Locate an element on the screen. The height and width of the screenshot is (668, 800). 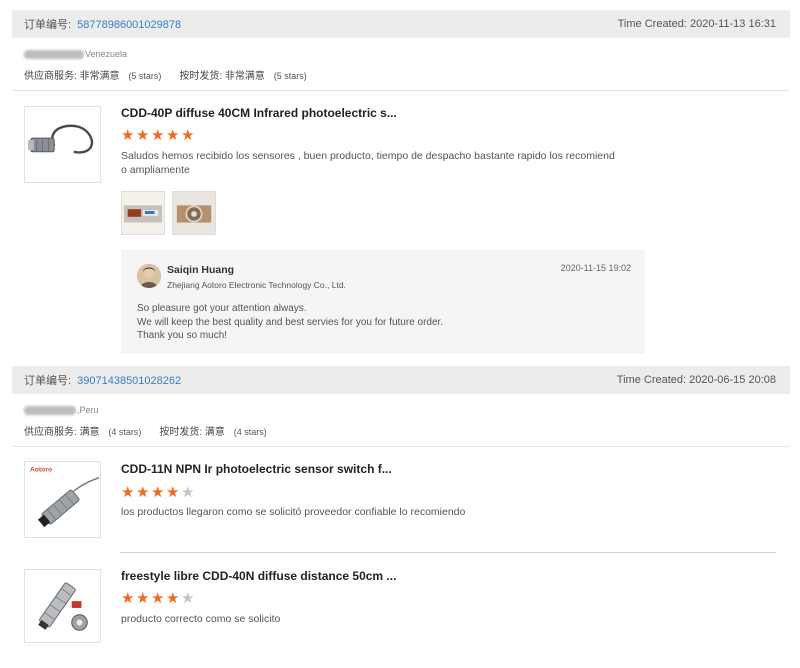
reply-date: 2020-11-15 19:02 is located at coordinates (595, 268).